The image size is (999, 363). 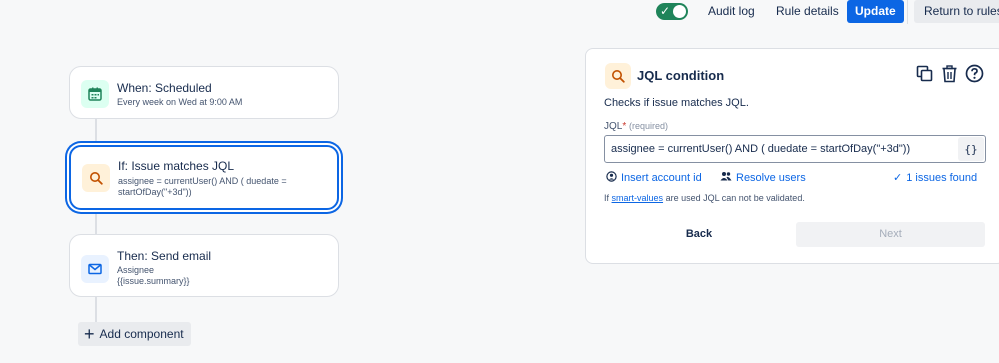 I want to click on insert-account-id-link: Insert account id, so click(x=654, y=178).